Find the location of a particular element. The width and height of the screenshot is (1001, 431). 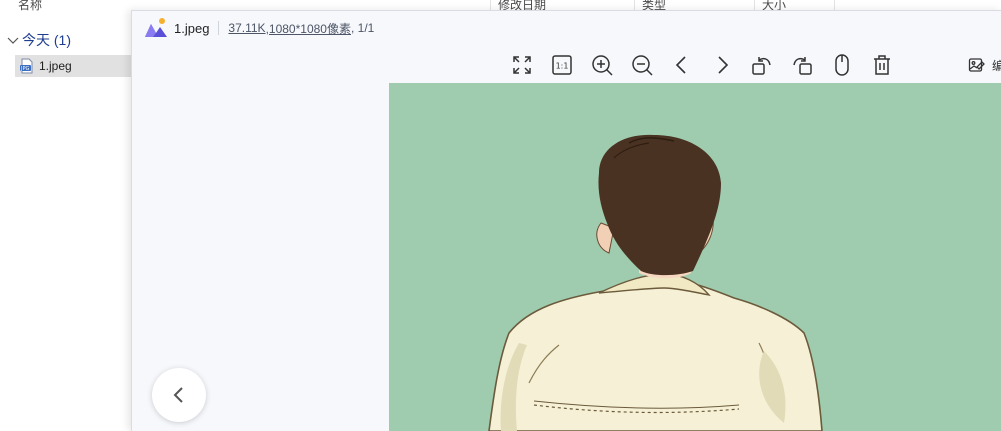

delete-icon is located at coordinates (882, 65).